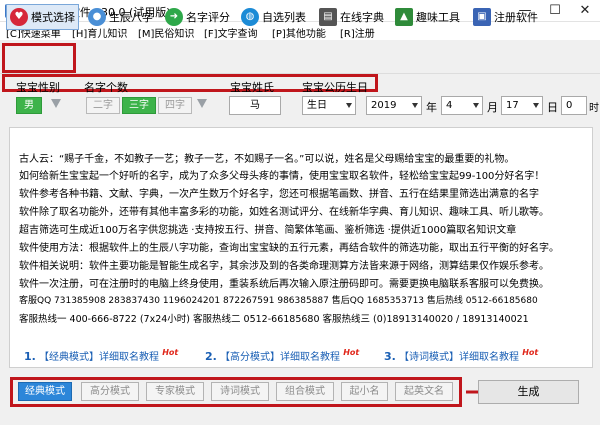 The width and height of the screenshot is (600, 425). Describe the element at coordinates (29, 105) in the screenshot. I see `gender-toggle: 男` at that location.